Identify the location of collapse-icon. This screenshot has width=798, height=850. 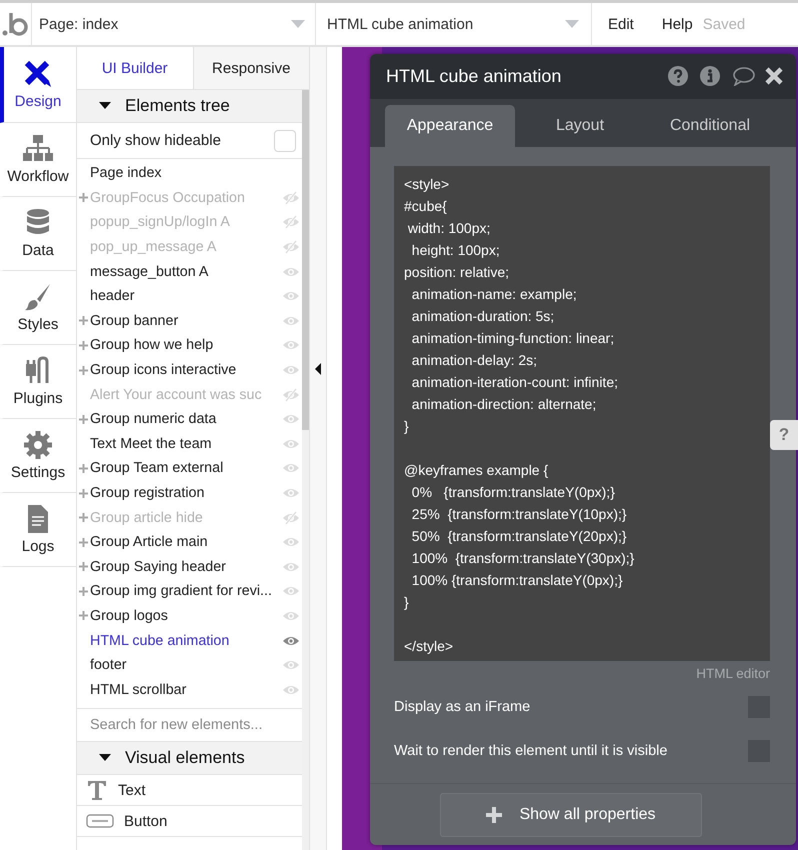
(318, 368).